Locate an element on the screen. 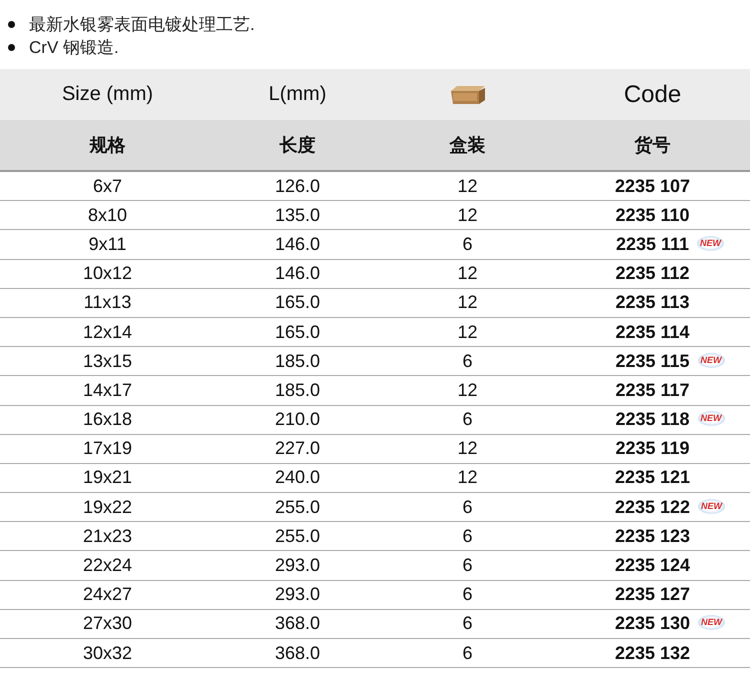 The width and height of the screenshot is (750, 681). table-cell: 2235 117 is located at coordinates (652, 390).